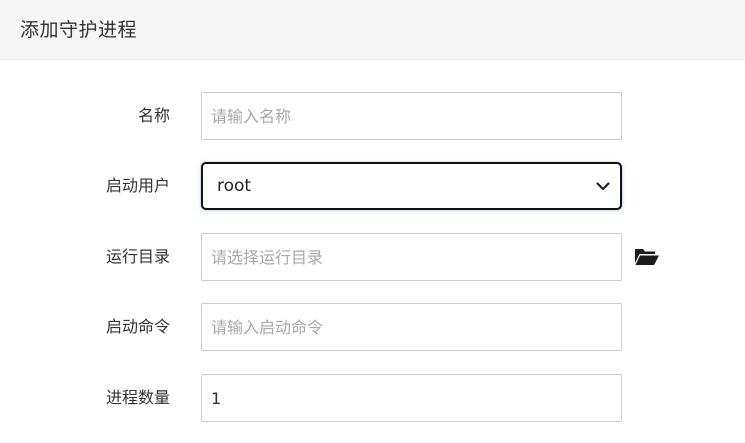 The image size is (745, 443). I want to click on user-label: 启动用户, so click(137, 185).